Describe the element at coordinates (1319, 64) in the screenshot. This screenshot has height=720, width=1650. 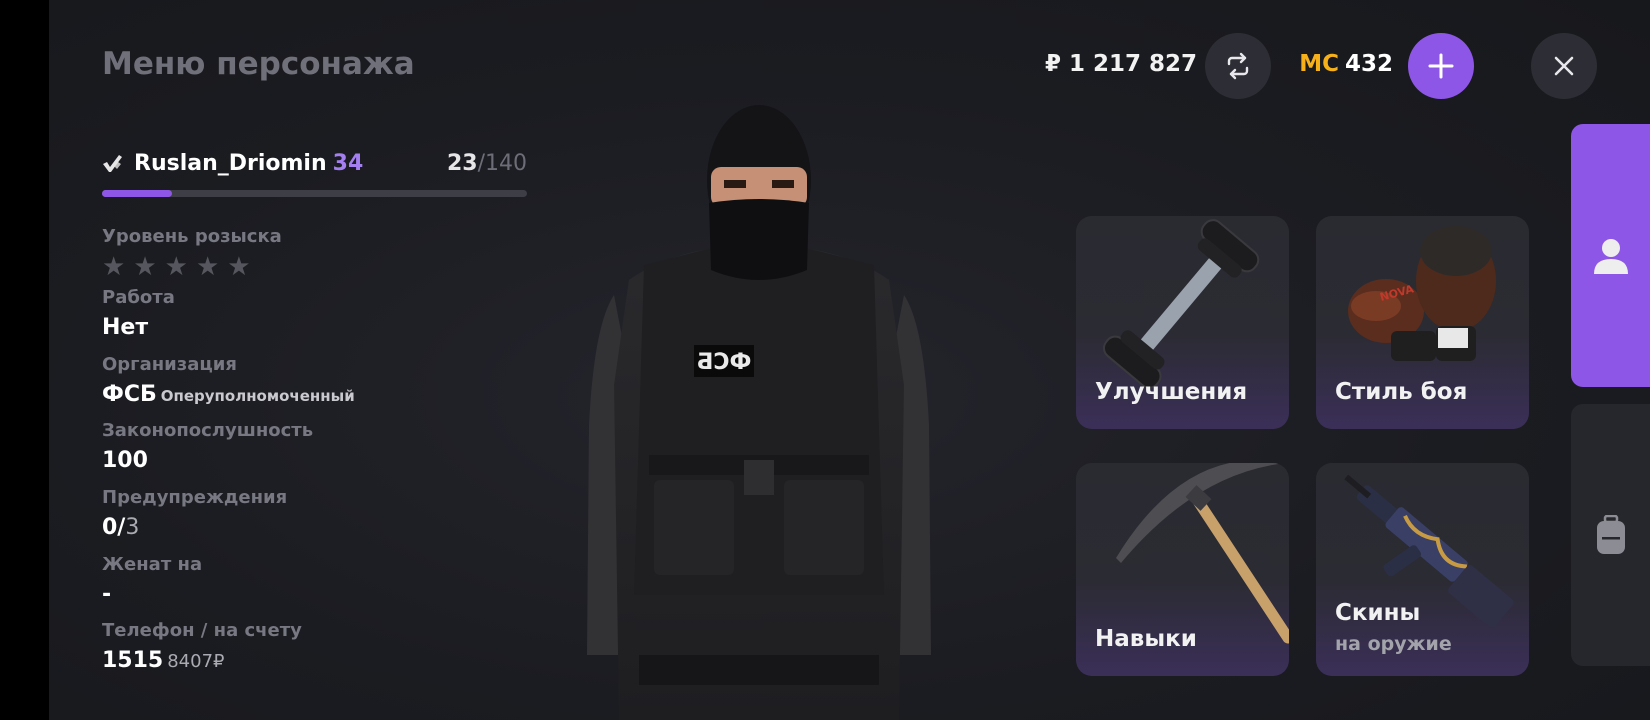
I see `mc-label: MC` at that location.